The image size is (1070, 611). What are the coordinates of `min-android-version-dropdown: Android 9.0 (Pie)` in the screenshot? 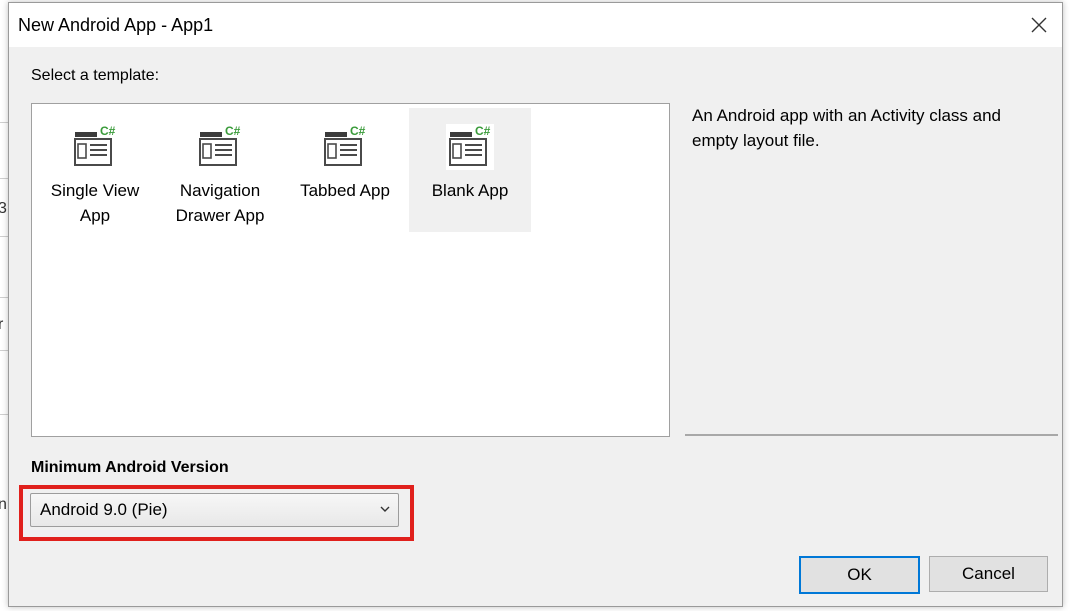 It's located at (214, 510).